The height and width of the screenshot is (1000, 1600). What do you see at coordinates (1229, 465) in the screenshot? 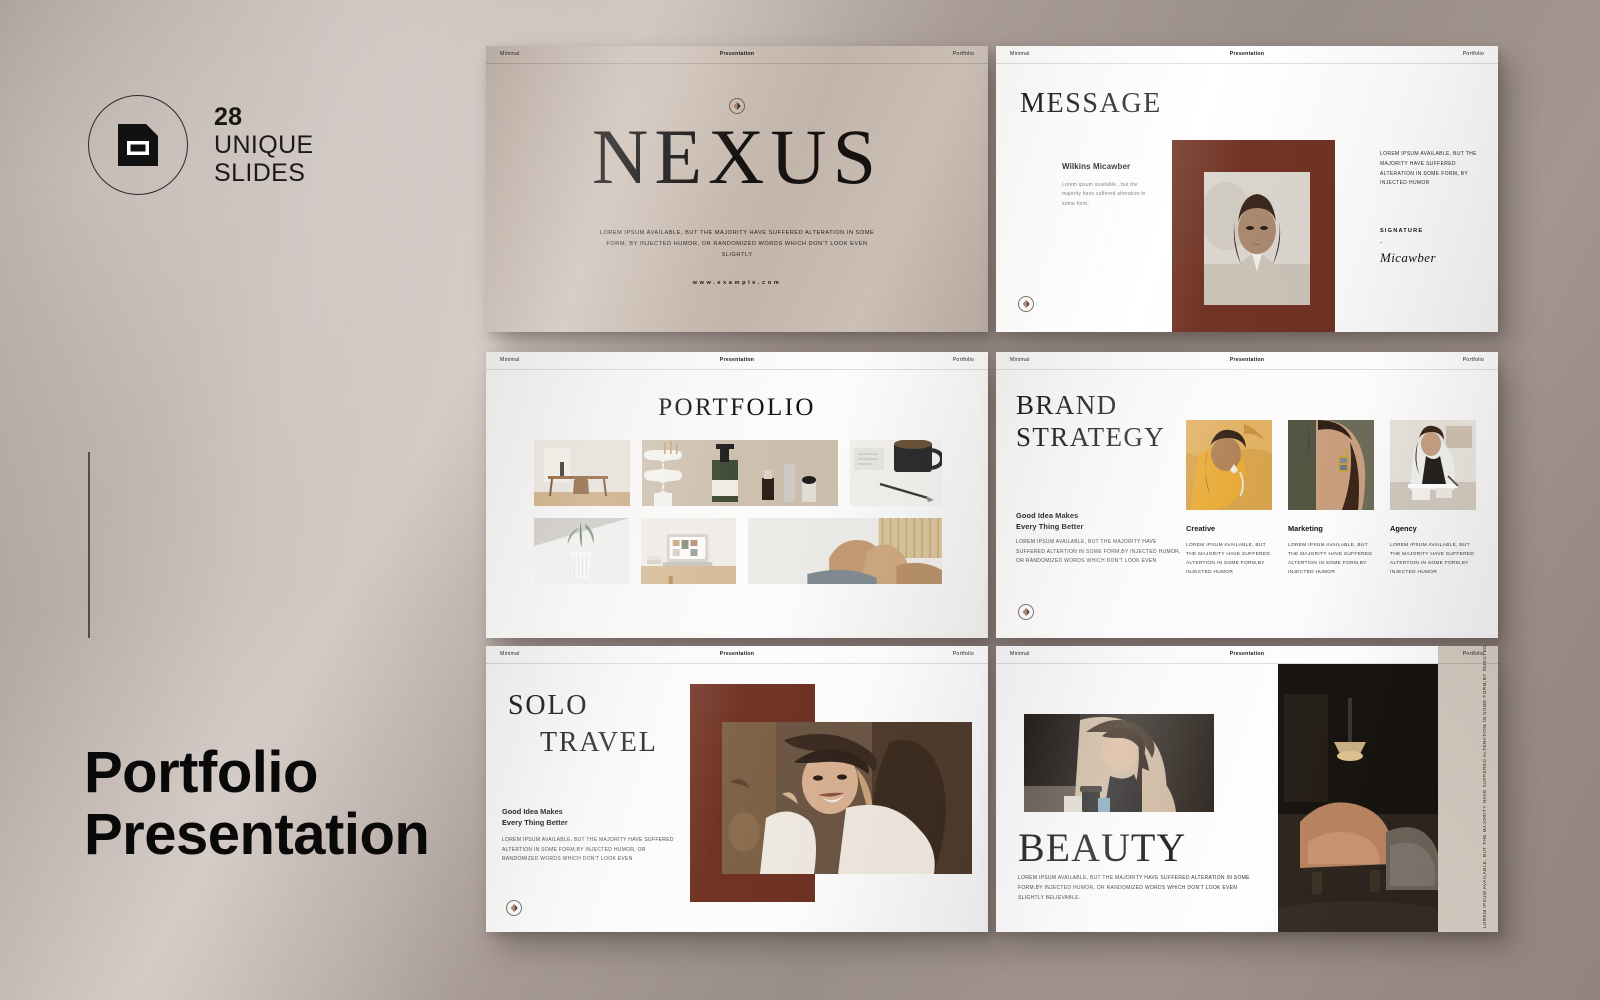
I see `brand-image-creative` at bounding box center [1229, 465].